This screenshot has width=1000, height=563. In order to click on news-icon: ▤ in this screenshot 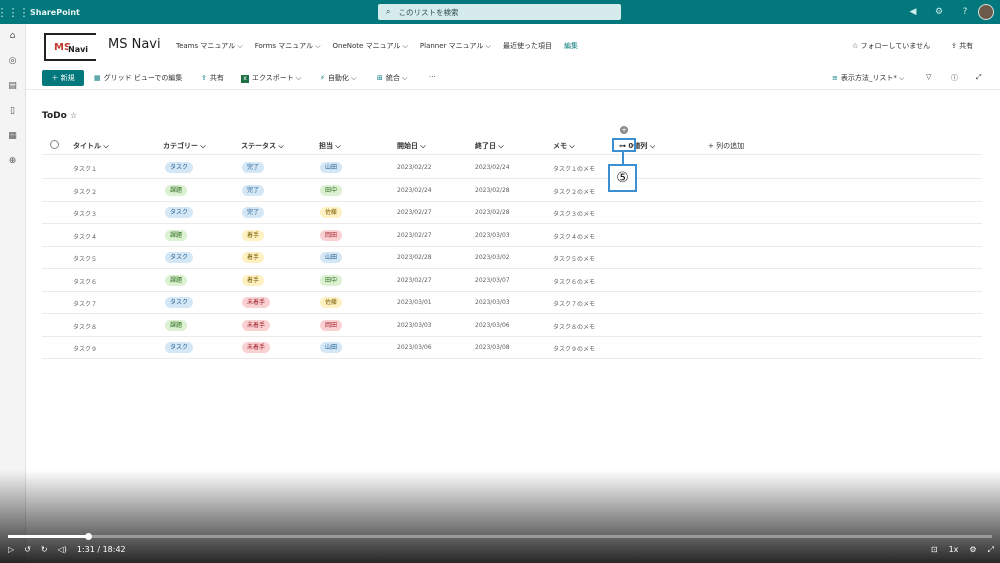, I will do `click(12, 86)`.